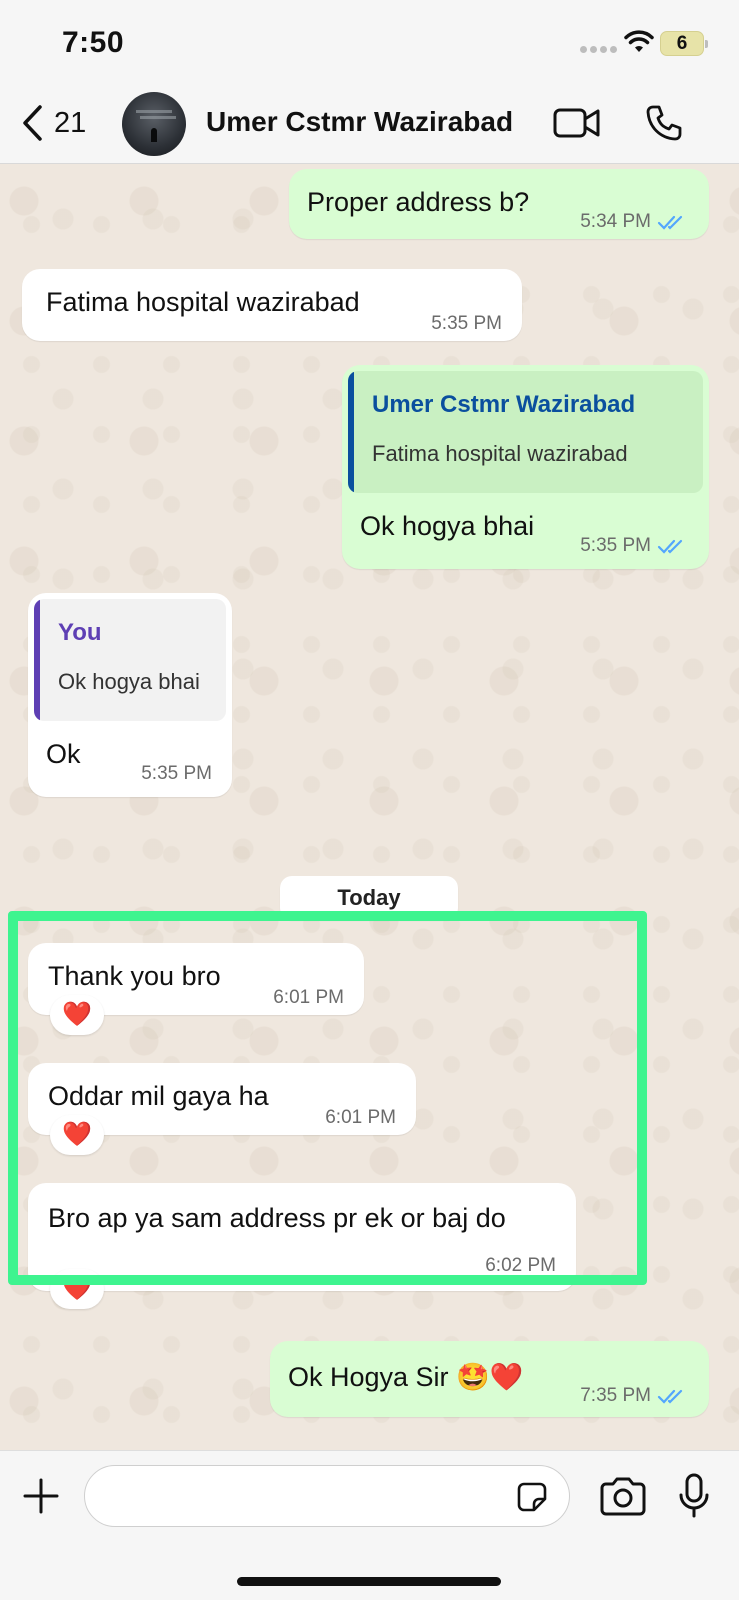 The width and height of the screenshot is (739, 1600). What do you see at coordinates (664, 123) in the screenshot?
I see `phone-icon` at bounding box center [664, 123].